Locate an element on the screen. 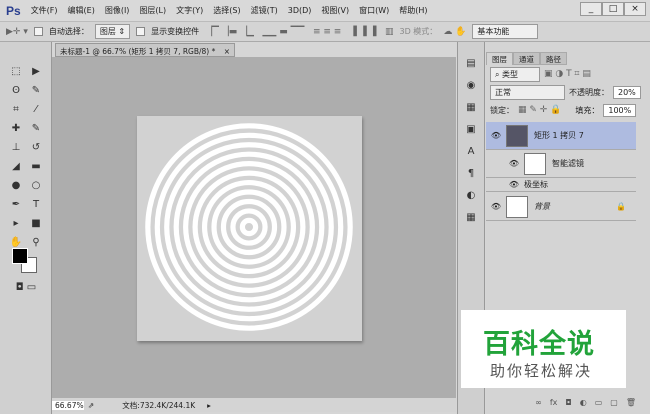  menu-edit: 编辑(E) is located at coordinates (81, 10).